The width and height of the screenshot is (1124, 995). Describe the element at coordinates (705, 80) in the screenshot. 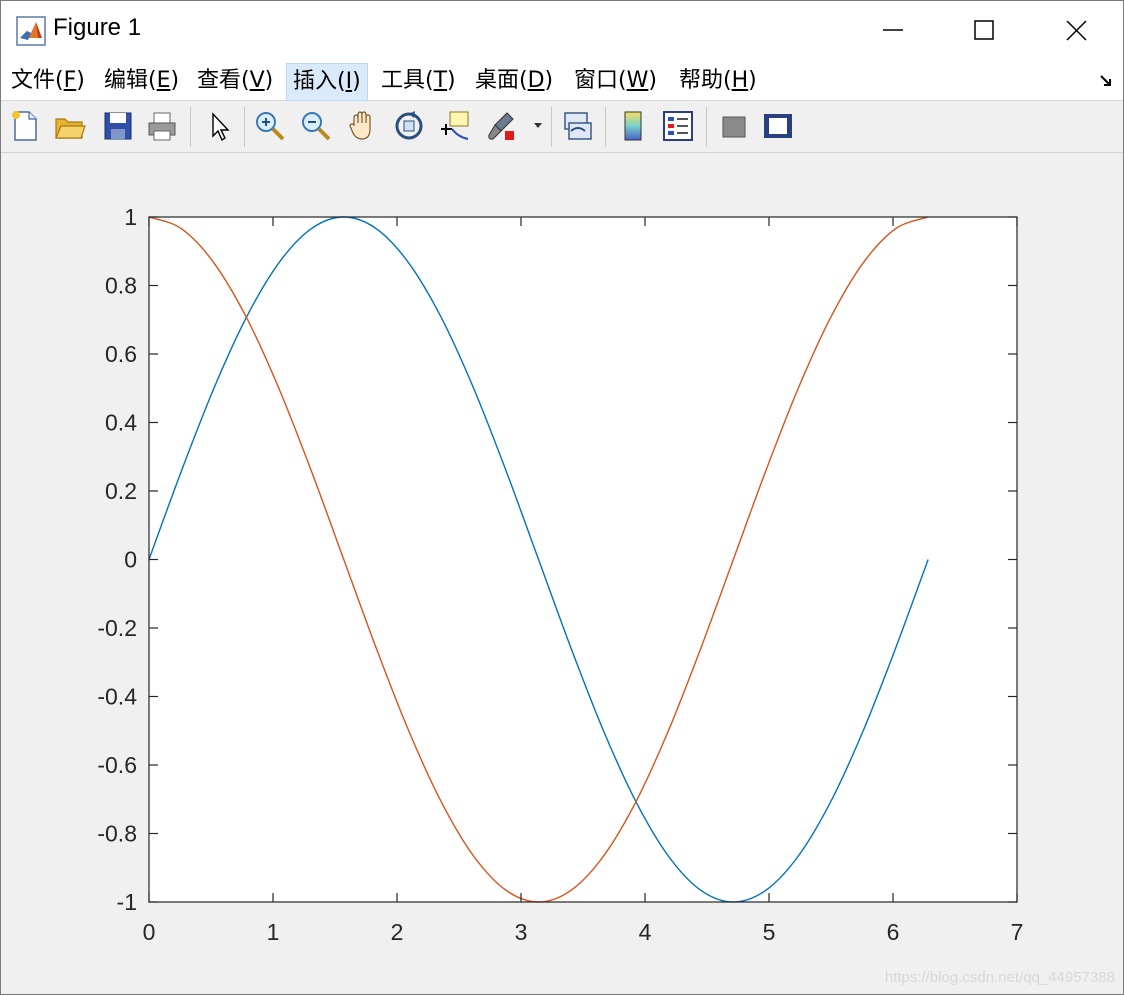

I see `menu-help-label: 帮助(` at that location.